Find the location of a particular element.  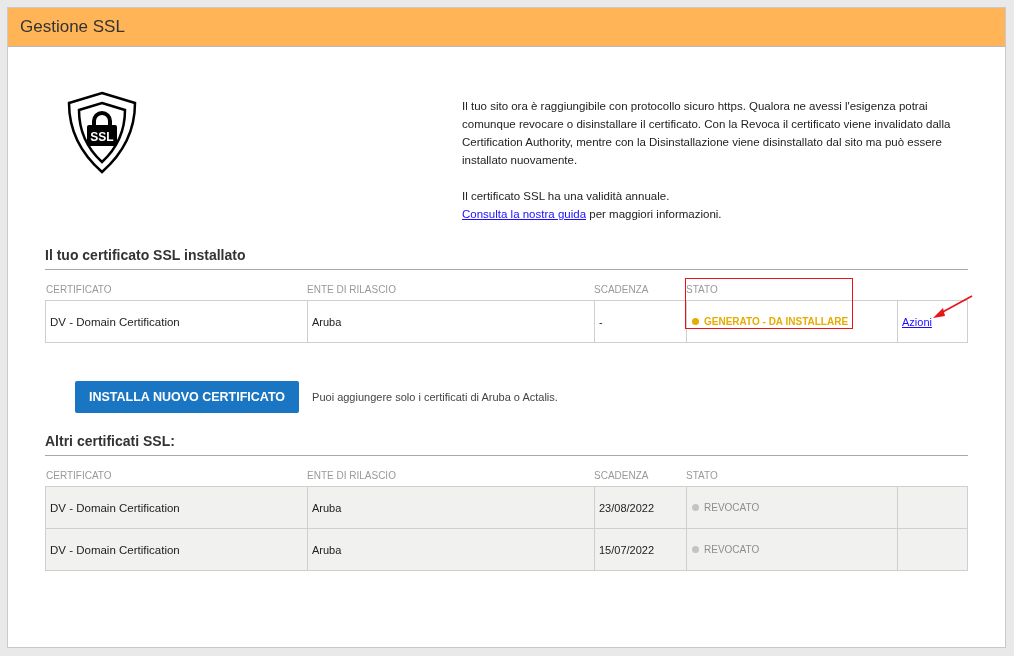

section-title: Il tuo certificato SSL installato is located at coordinates (506, 258).